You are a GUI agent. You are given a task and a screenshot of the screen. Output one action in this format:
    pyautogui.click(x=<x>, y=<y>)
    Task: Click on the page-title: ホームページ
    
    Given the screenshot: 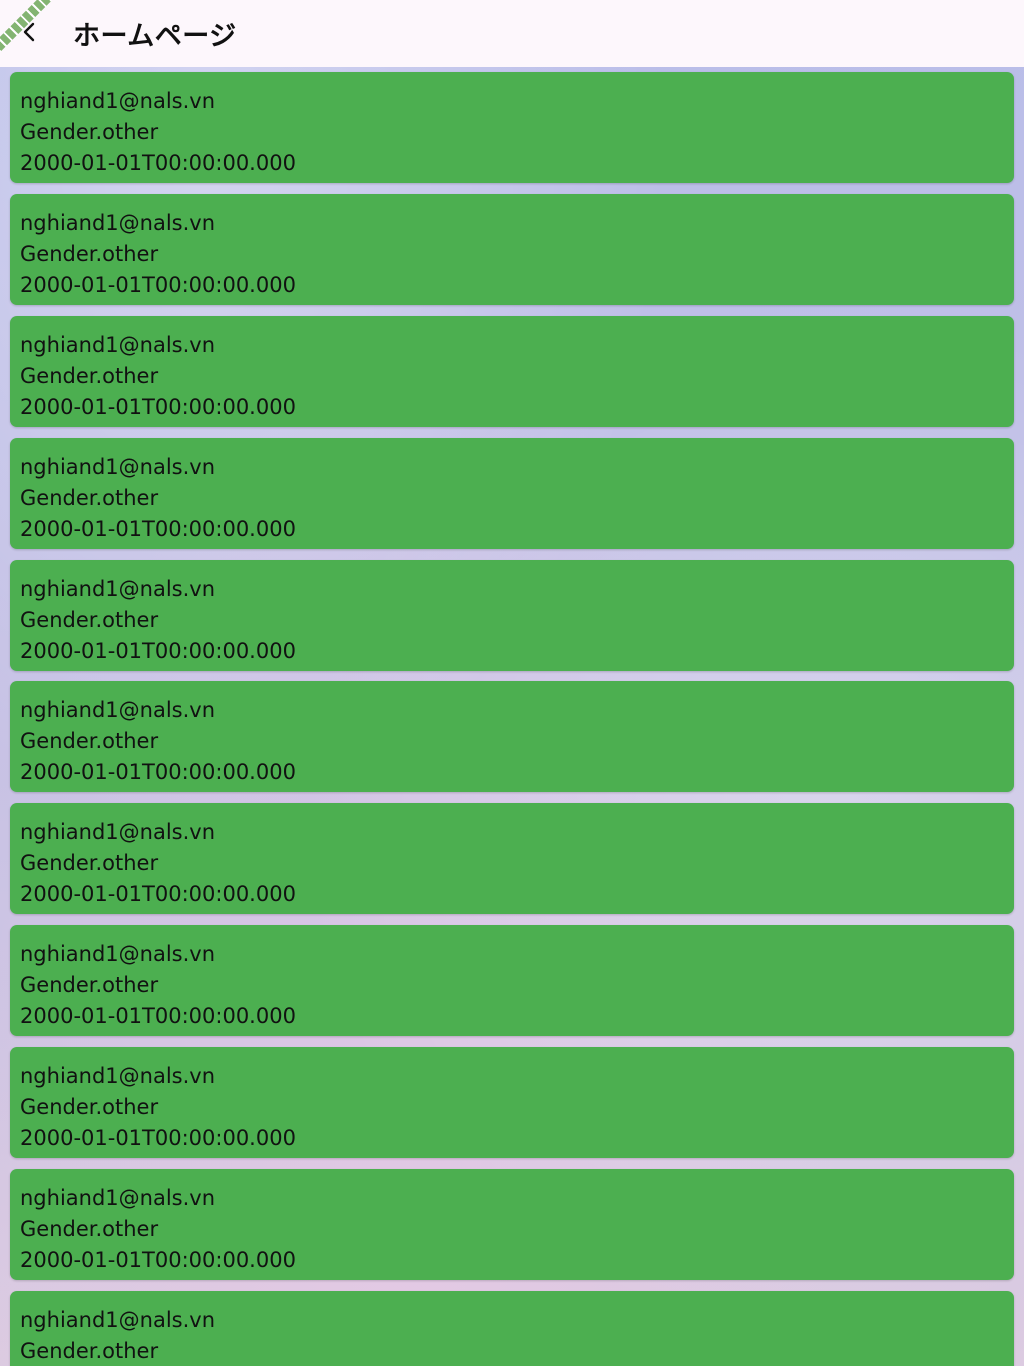 What is the action you would take?
    pyautogui.click(x=155, y=36)
    